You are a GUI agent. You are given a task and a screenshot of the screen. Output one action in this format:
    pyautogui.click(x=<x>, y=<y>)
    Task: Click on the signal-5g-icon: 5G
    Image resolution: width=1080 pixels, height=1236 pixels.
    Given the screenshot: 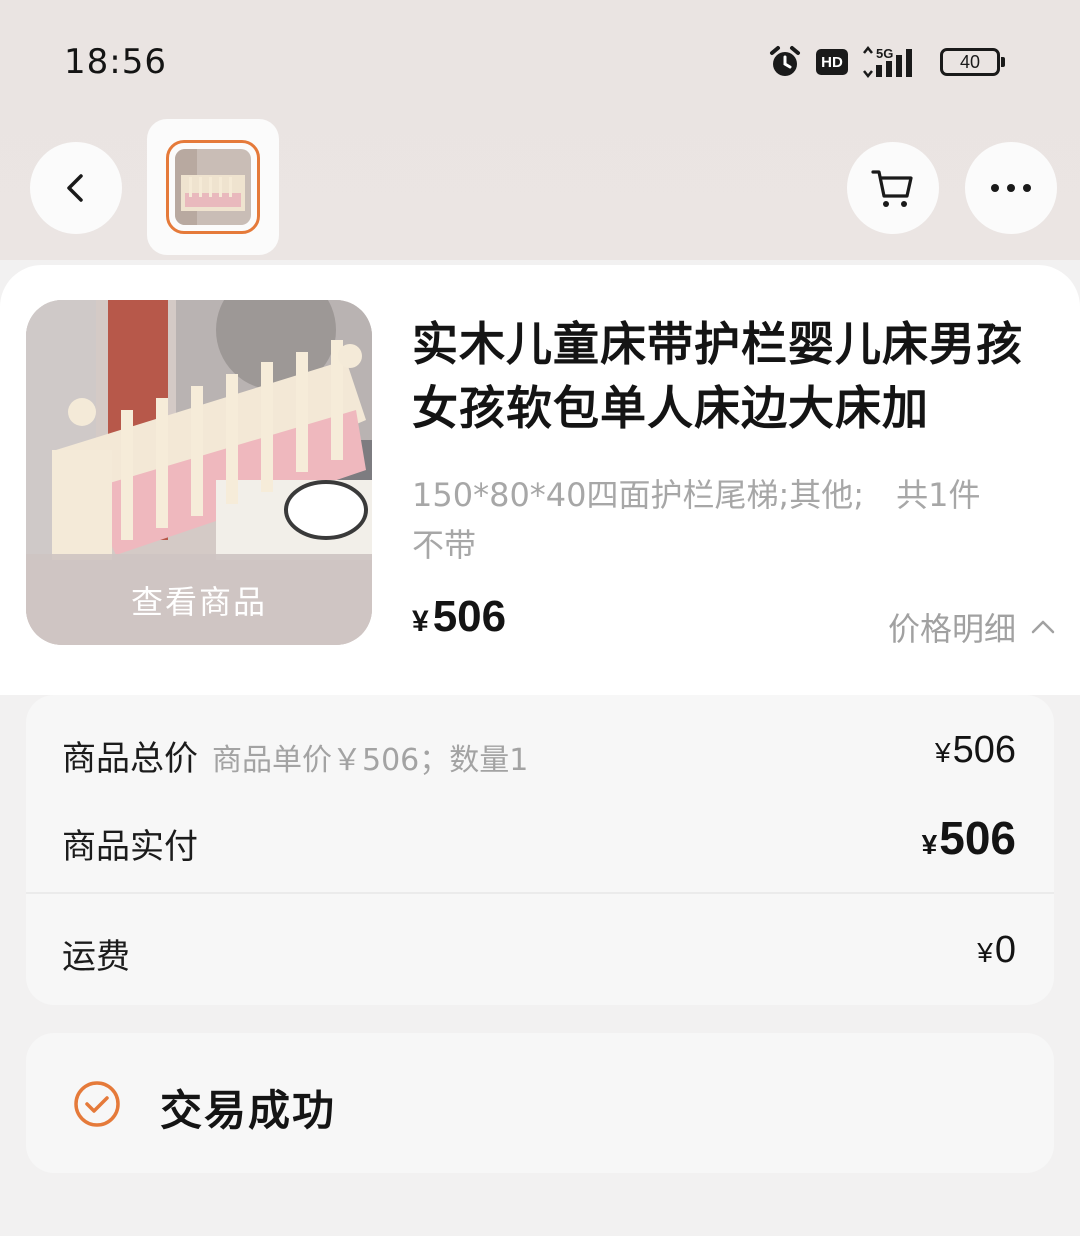 What is the action you would take?
    pyautogui.click(x=887, y=62)
    